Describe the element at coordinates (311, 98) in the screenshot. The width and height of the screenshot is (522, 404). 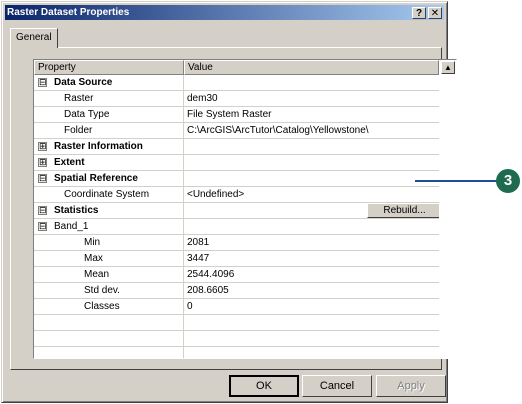
I see `value-cell: dem30` at that location.